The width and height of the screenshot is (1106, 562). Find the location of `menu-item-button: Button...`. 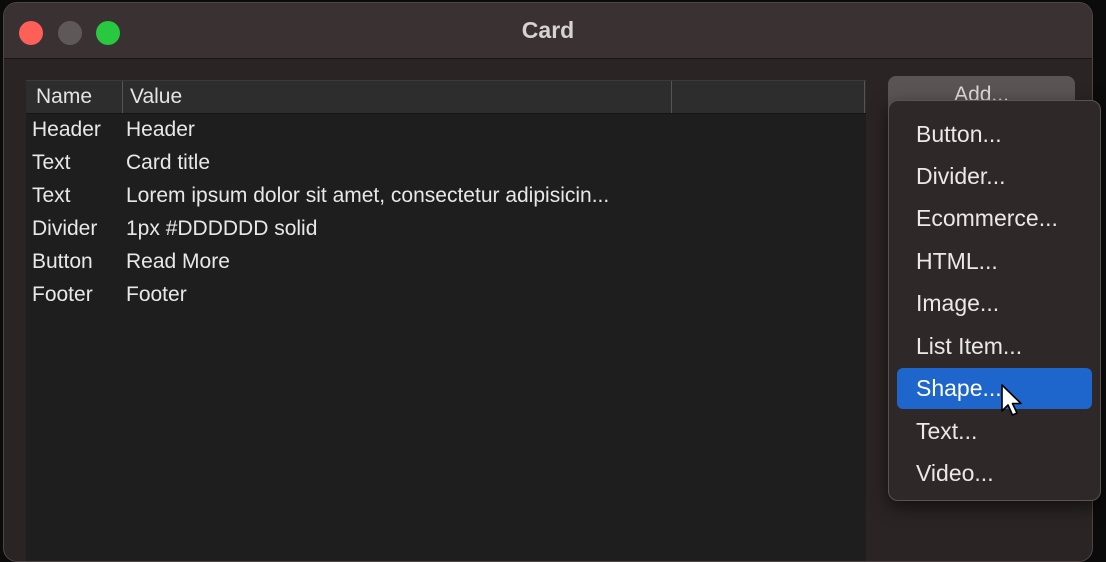

menu-item-button: Button... is located at coordinates (994, 134).